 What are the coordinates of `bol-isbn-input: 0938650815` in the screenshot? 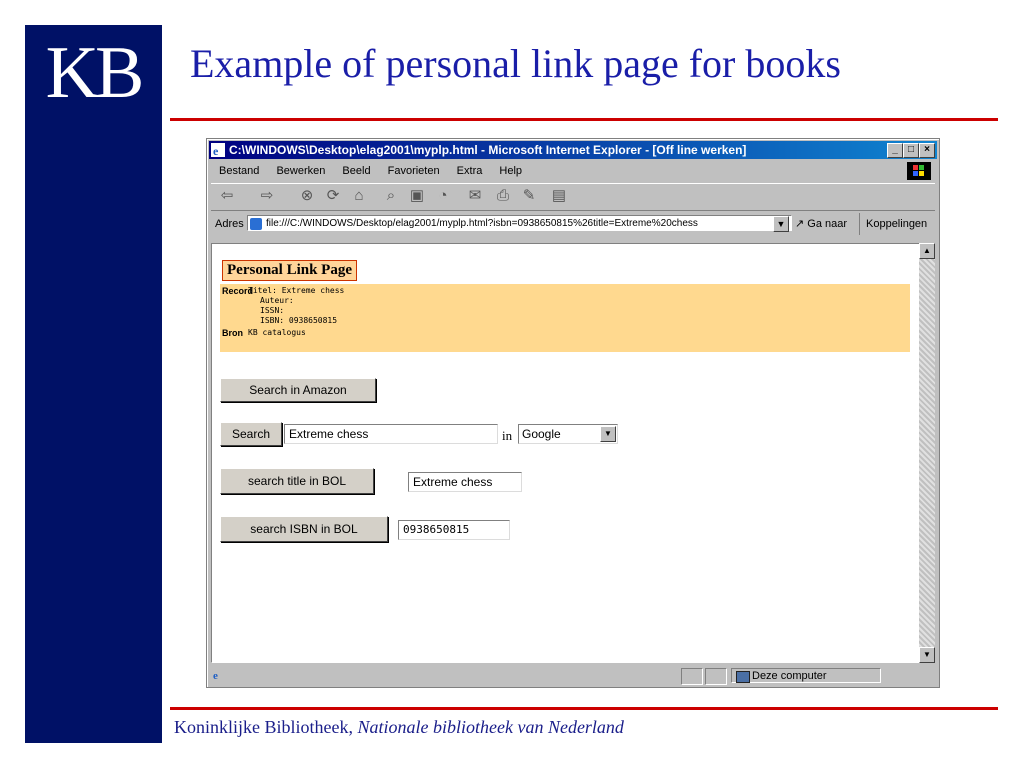 It's located at (454, 530).